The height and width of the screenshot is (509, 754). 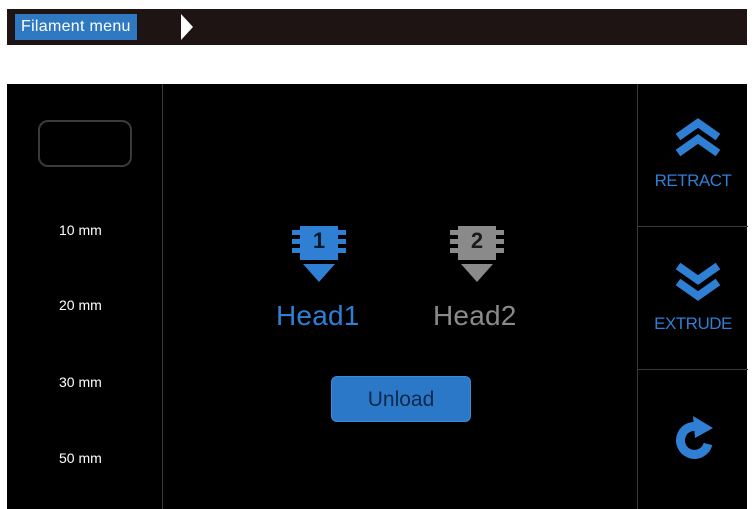 I want to click on head1-label: Head1, so click(x=318, y=316).